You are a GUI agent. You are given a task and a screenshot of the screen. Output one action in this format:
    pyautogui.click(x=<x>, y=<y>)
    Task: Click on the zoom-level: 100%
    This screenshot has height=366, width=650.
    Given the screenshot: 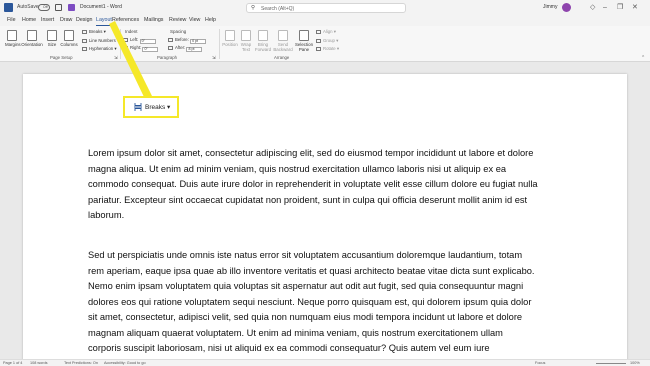 What is the action you would take?
    pyautogui.click(x=635, y=363)
    